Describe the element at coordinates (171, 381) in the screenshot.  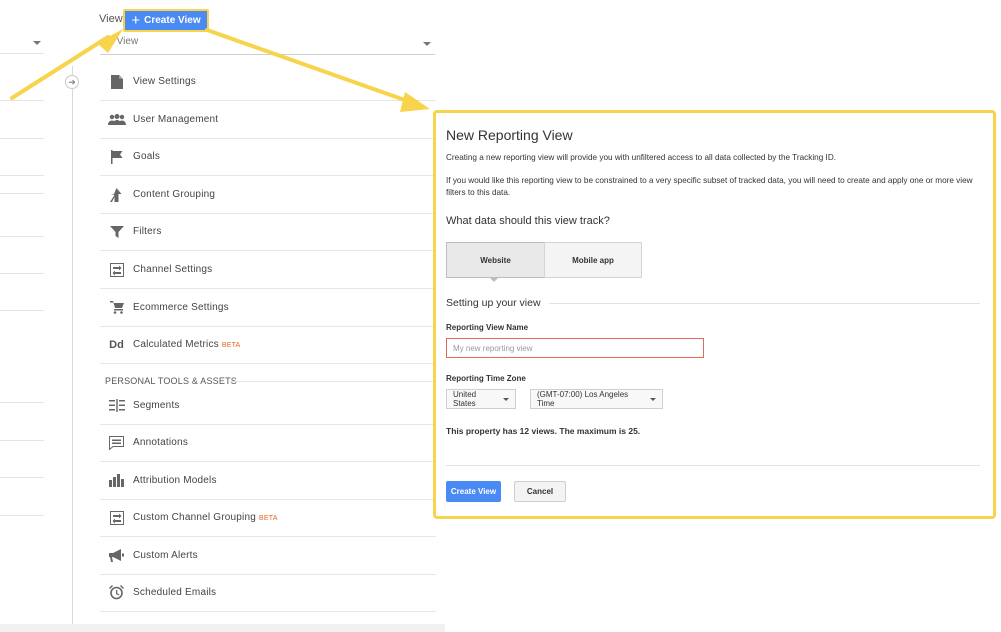
I see `section-title-personal-tools: PERSONAL TOOLS & ASSETS` at that location.